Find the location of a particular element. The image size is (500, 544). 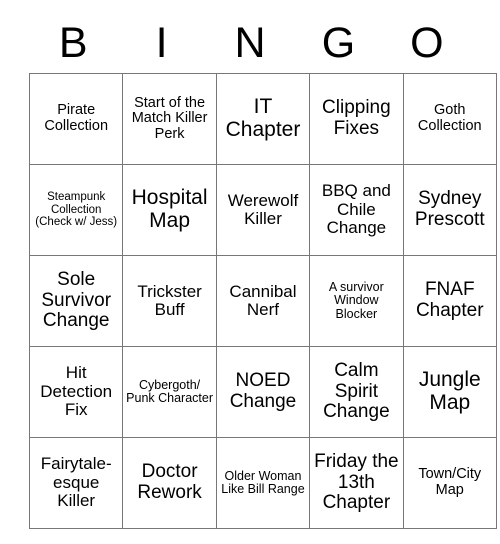

bingo-header-letter-g: G is located at coordinates (338, 43).